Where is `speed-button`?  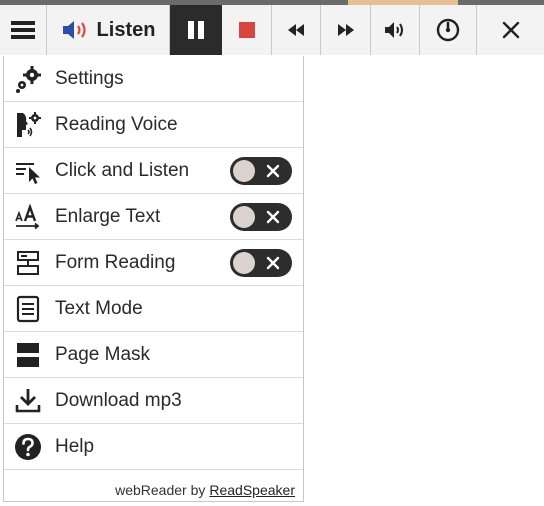 speed-button is located at coordinates (448, 30).